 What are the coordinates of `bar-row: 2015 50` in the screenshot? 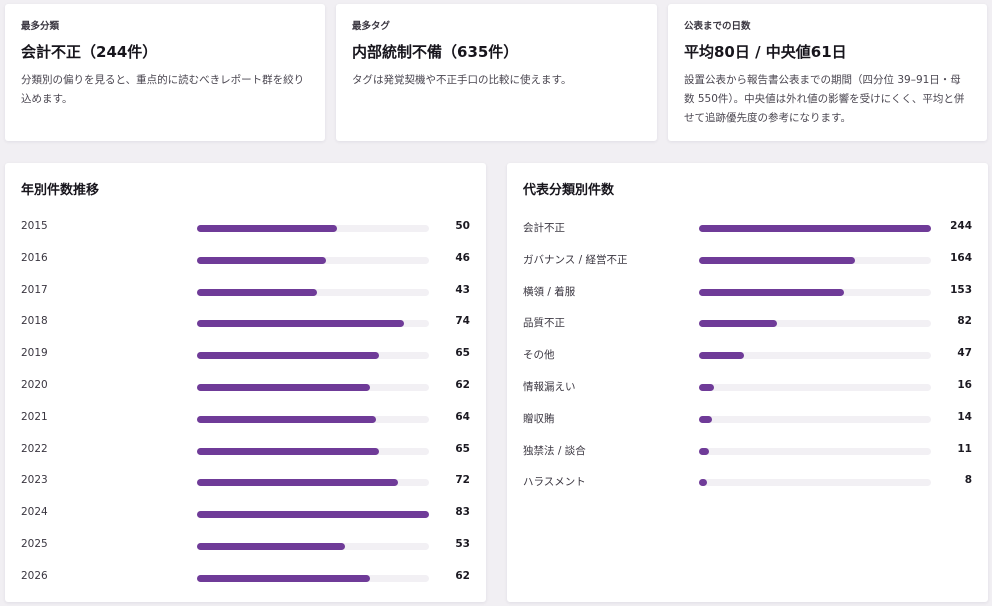 It's located at (245, 228).